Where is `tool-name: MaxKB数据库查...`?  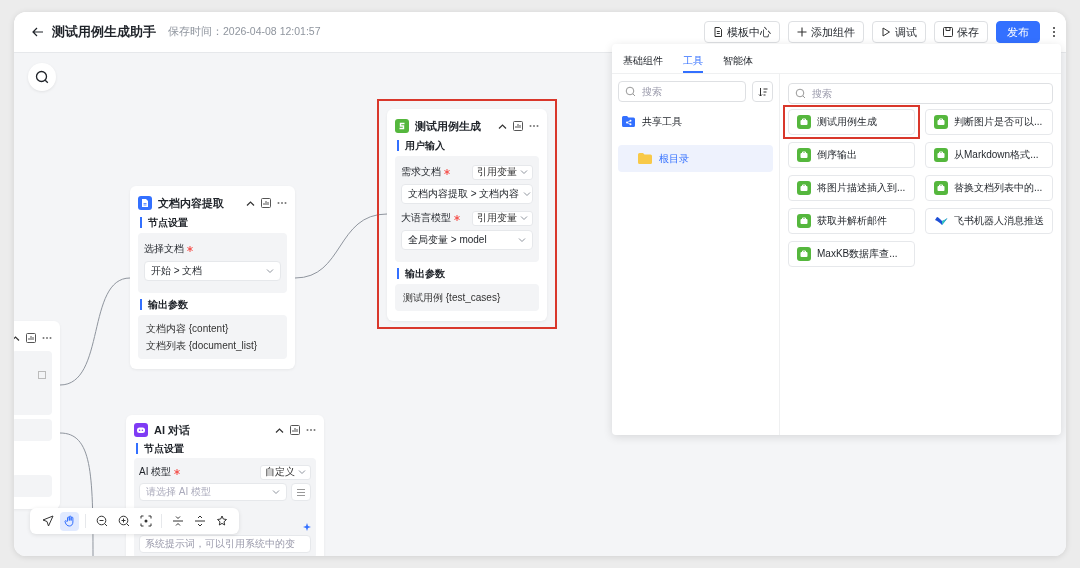 tool-name: MaxKB数据库查... is located at coordinates (857, 254).